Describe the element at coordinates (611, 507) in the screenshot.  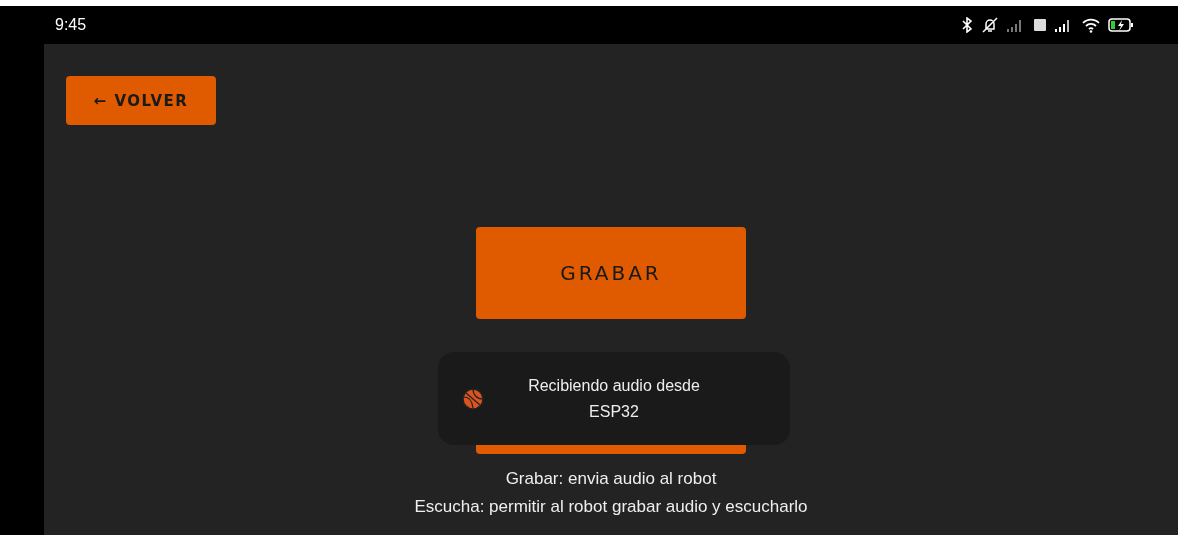
I see `help-text: Escucha: permitir al robot grabar audio y escucharlo` at that location.